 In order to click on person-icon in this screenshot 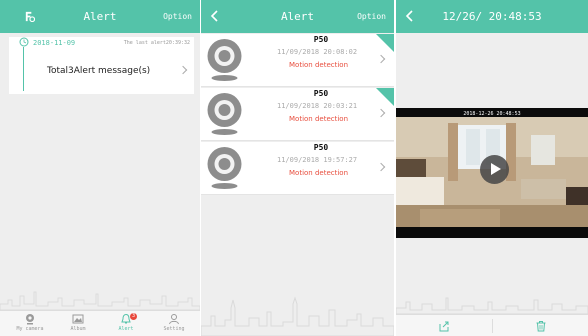, I will do `click(174, 319)`.